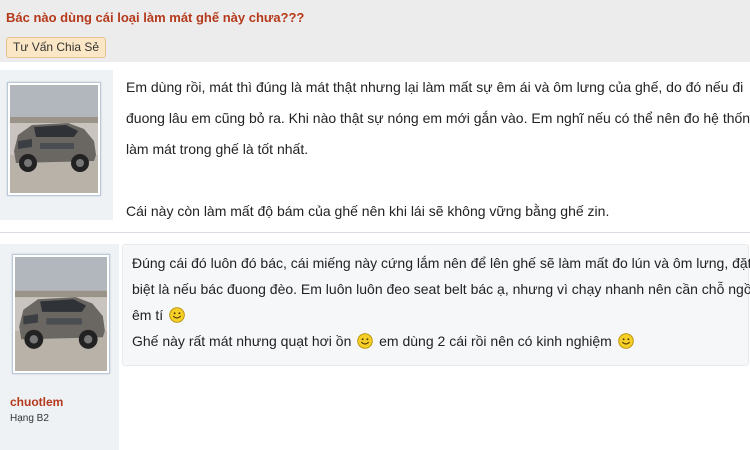 This screenshot has height=450, width=750. What do you see at coordinates (36, 402) in the screenshot?
I see `username-link: chuotlem` at bounding box center [36, 402].